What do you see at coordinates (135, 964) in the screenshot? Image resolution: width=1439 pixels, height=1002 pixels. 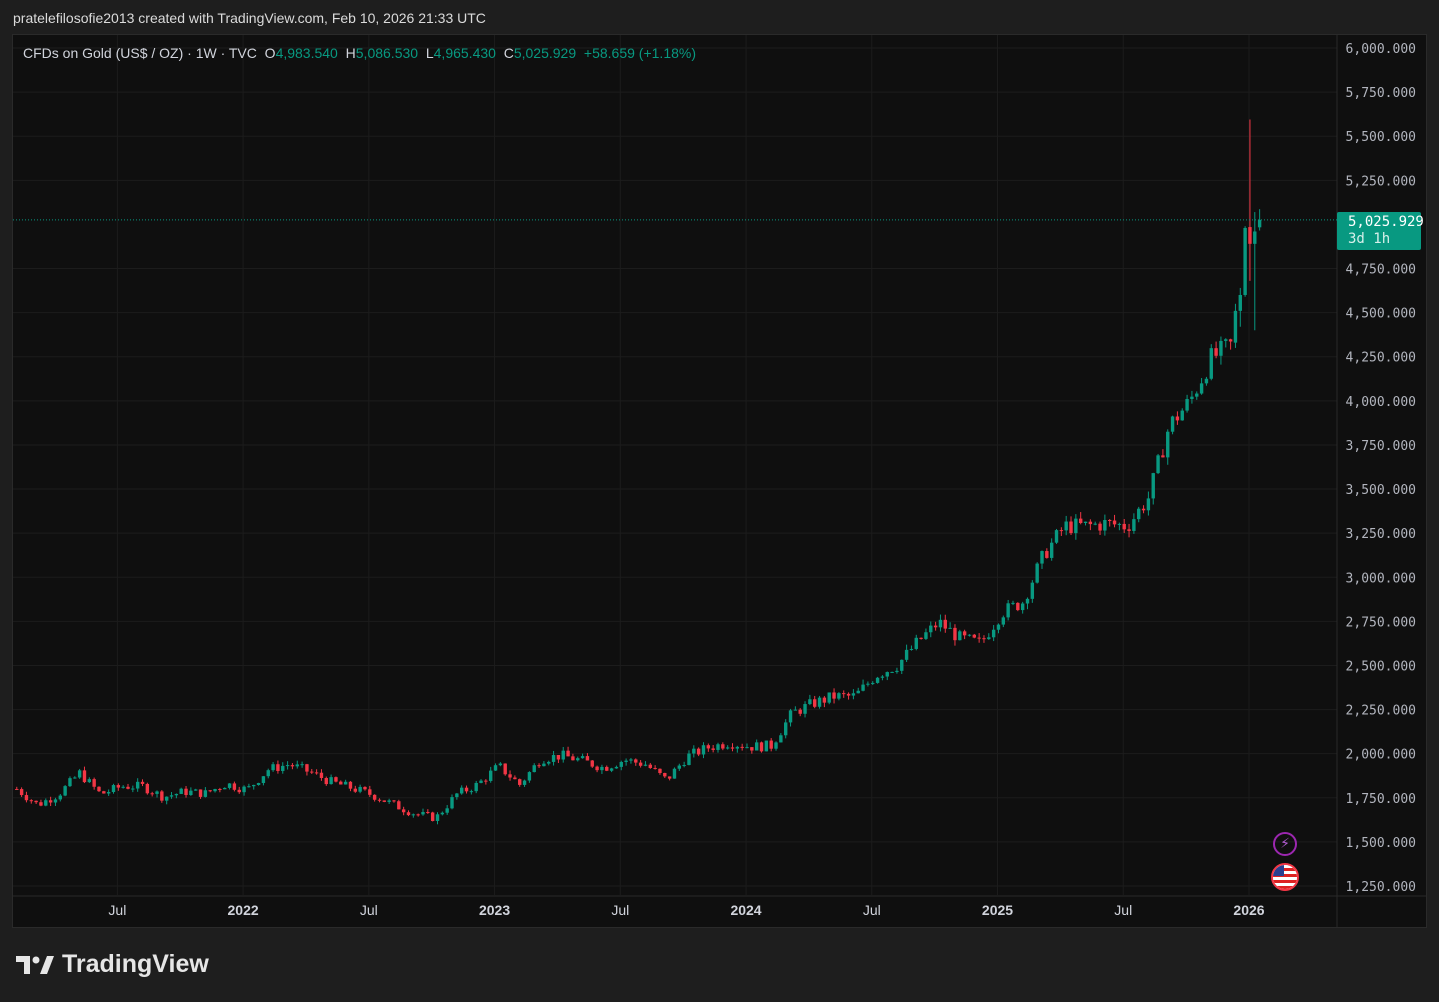 I see `tradingview-logo-text: TradingView` at bounding box center [135, 964].